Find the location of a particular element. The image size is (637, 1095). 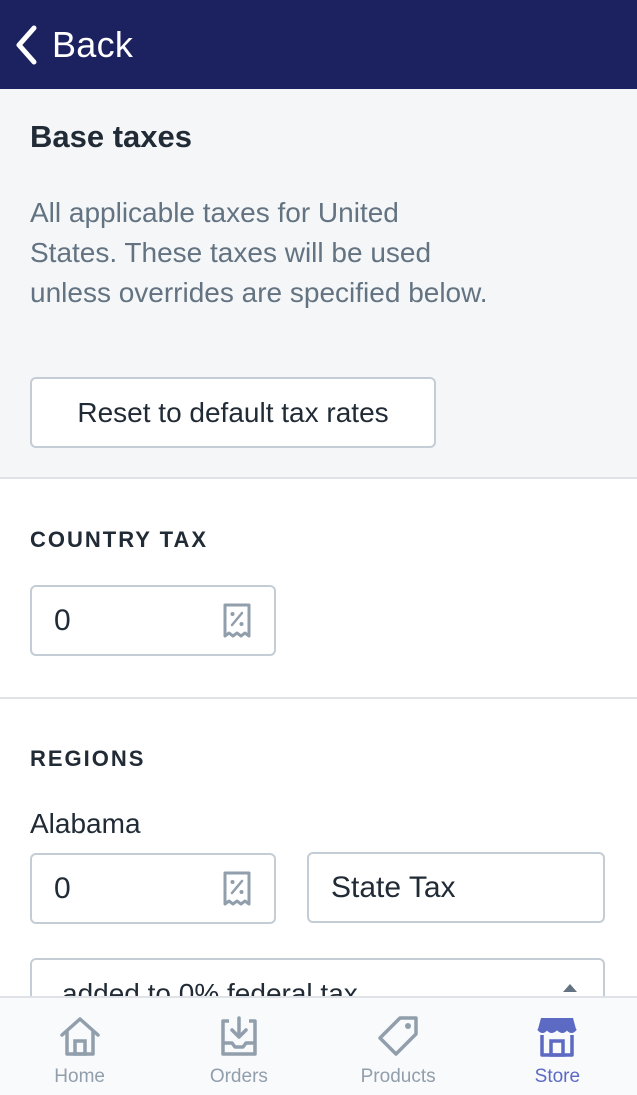

country-tax-input: 0 is located at coordinates (153, 620).